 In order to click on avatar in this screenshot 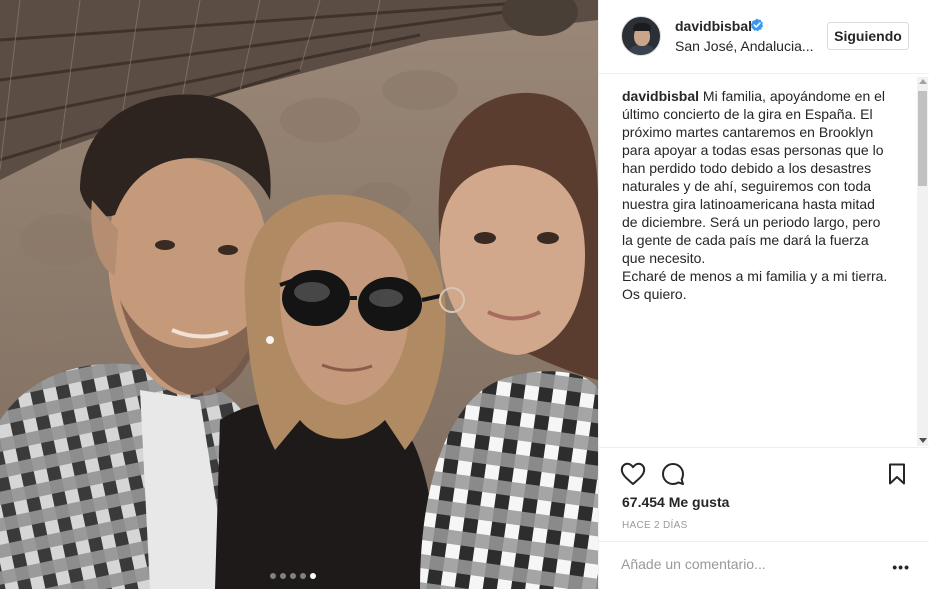, I will do `click(641, 36)`.